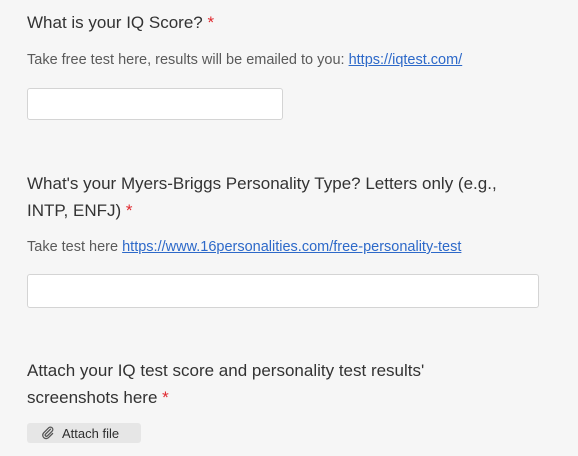 Image resolution: width=578 pixels, height=456 pixels. I want to click on attach-file-label: Attach file, so click(91, 433).